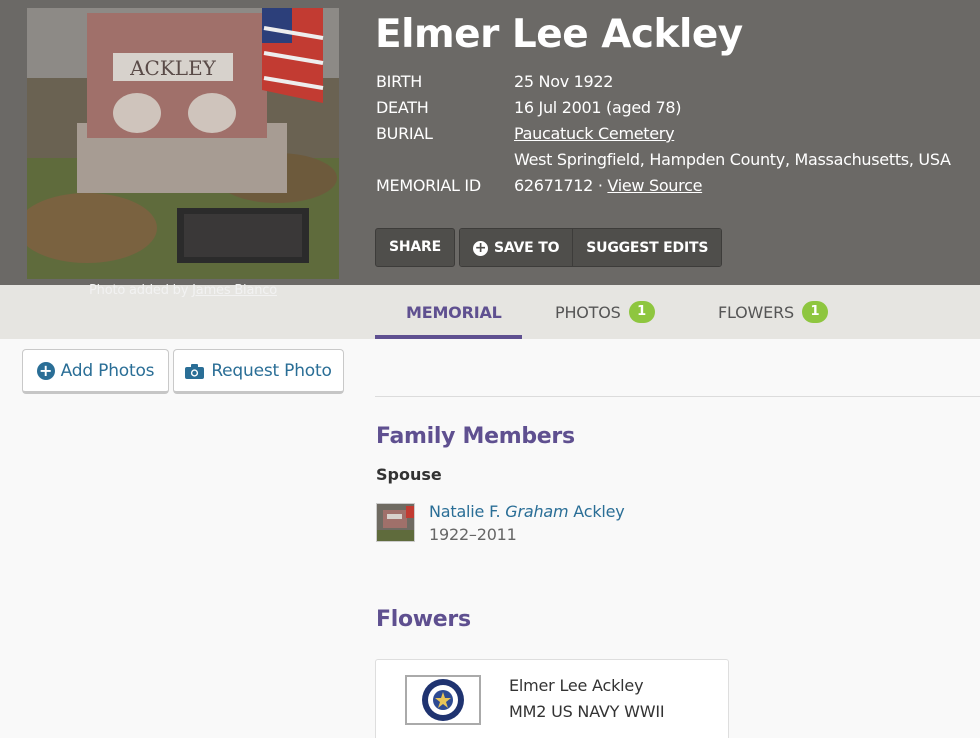 This screenshot has height=738, width=980. I want to click on view-source-link: View Source, so click(654, 185).